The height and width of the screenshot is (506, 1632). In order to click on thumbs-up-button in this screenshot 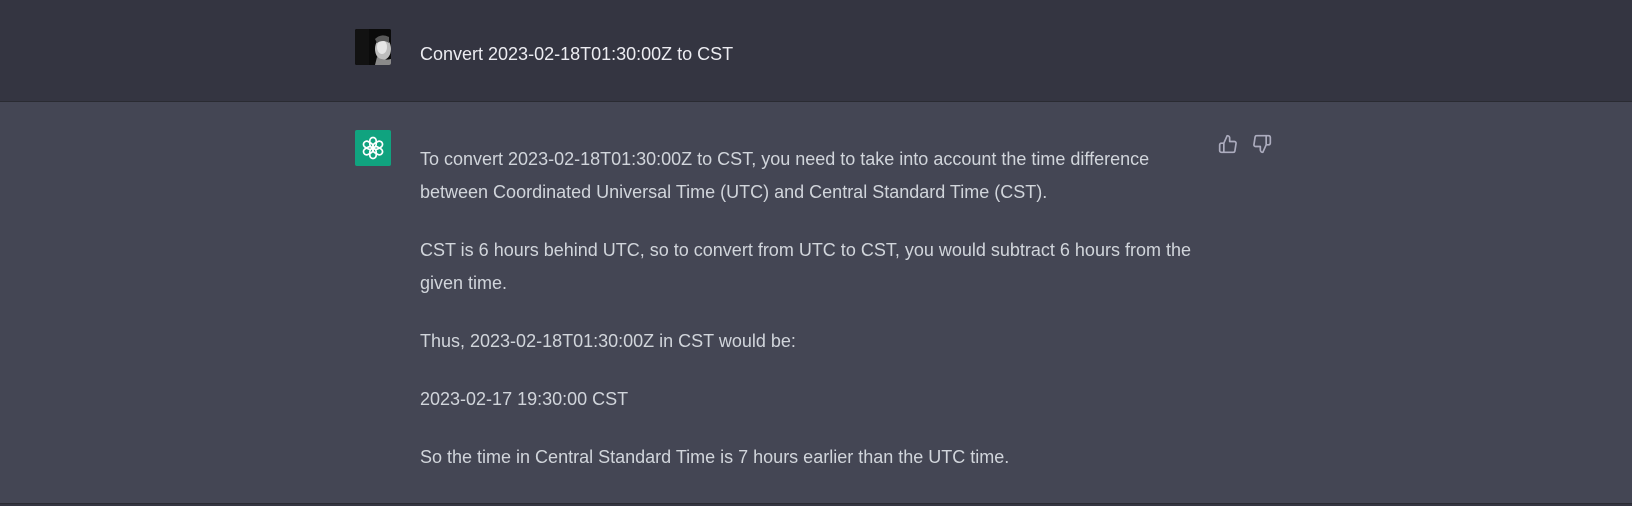, I will do `click(1228, 144)`.